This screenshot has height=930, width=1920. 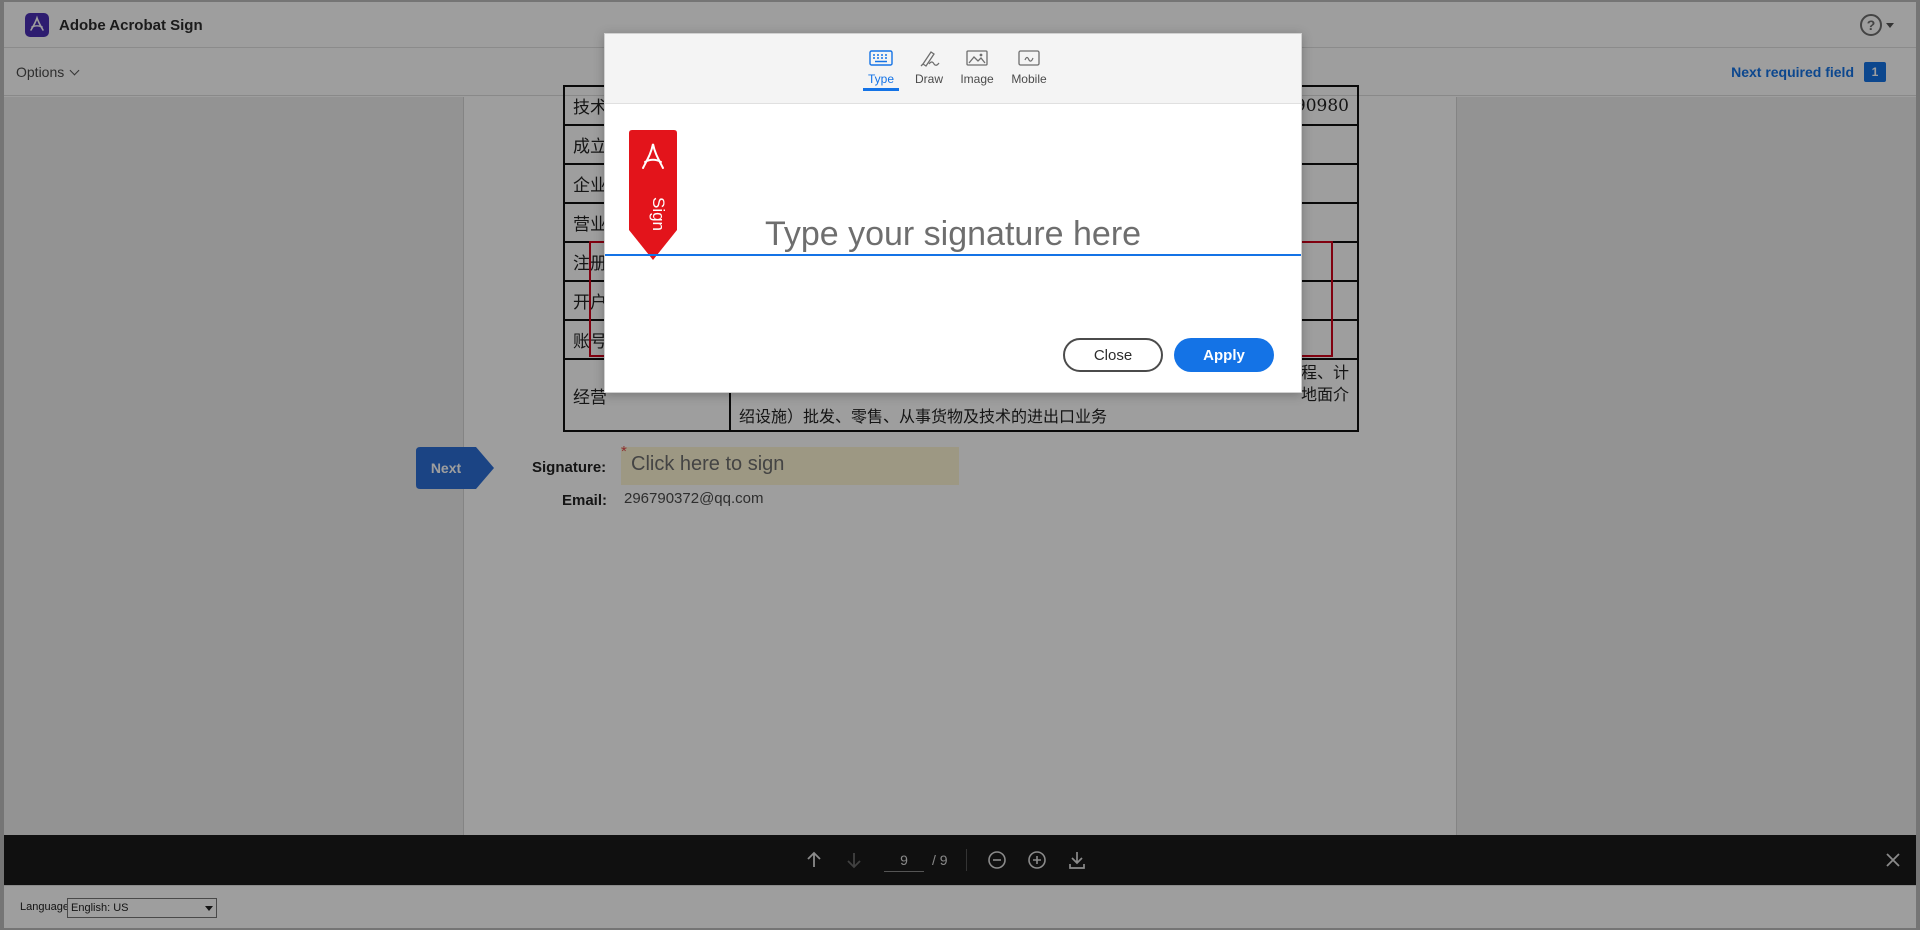 What do you see at coordinates (928, 79) in the screenshot?
I see `tab-label: Draw` at bounding box center [928, 79].